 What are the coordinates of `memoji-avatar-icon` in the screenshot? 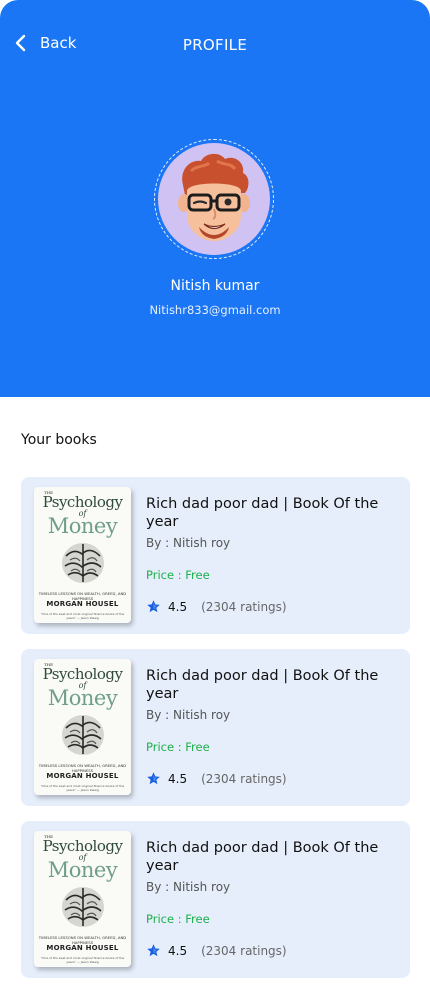 It's located at (214, 197).